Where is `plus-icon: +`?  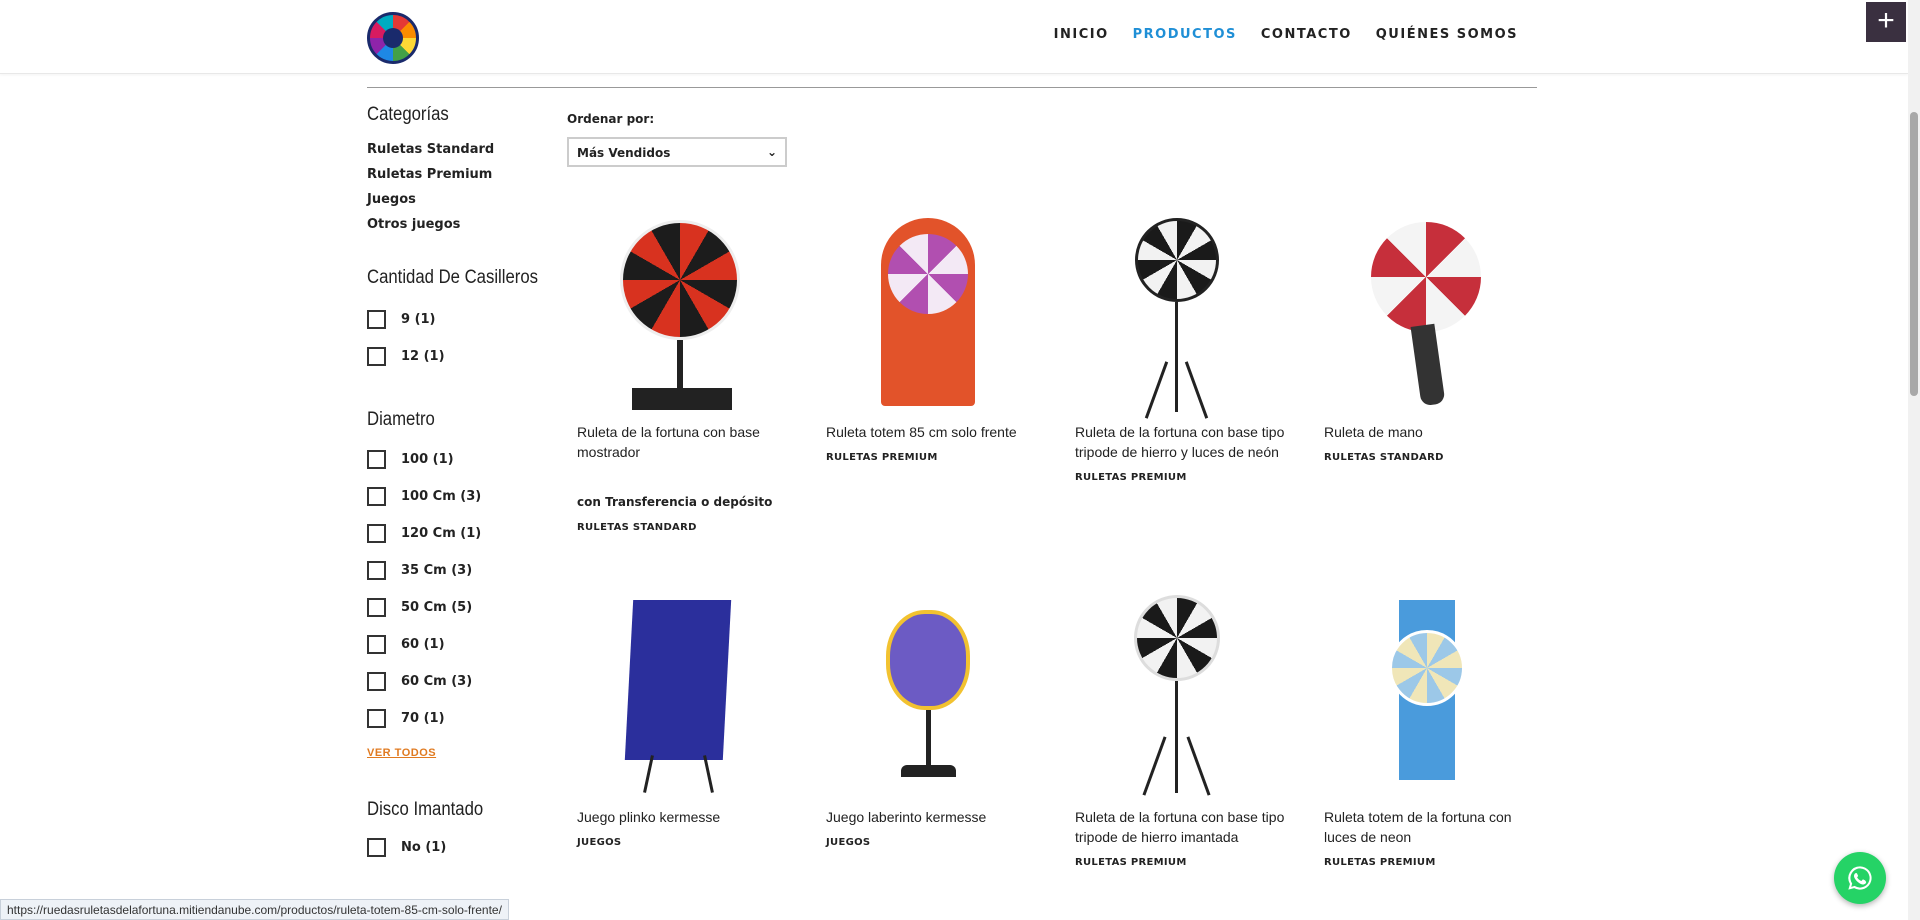
plus-icon: + is located at coordinates (1886, 22).